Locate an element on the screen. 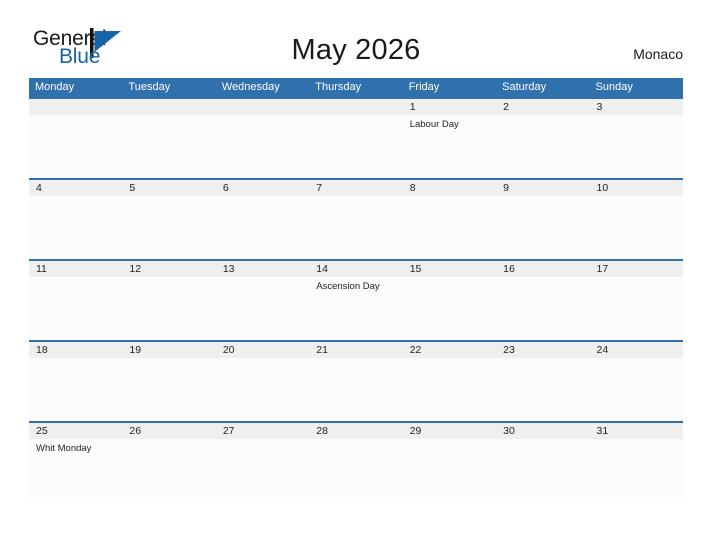 This screenshot has width=712, height=550. week-date-band: 1 2 3 is located at coordinates (356, 107).